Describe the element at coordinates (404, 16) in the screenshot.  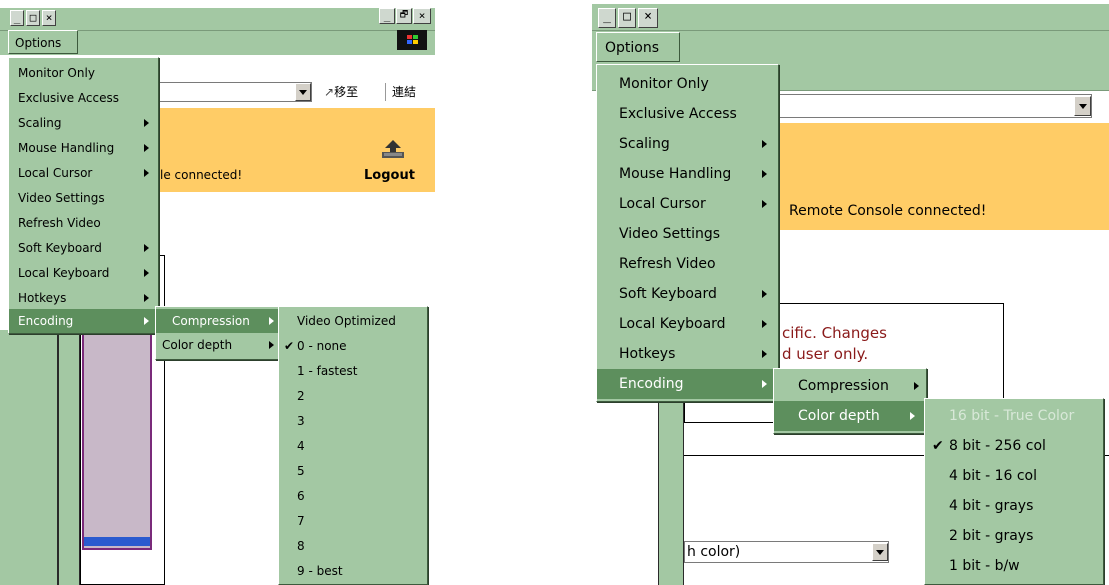
I see `browser-restore-button: 🗗` at that location.